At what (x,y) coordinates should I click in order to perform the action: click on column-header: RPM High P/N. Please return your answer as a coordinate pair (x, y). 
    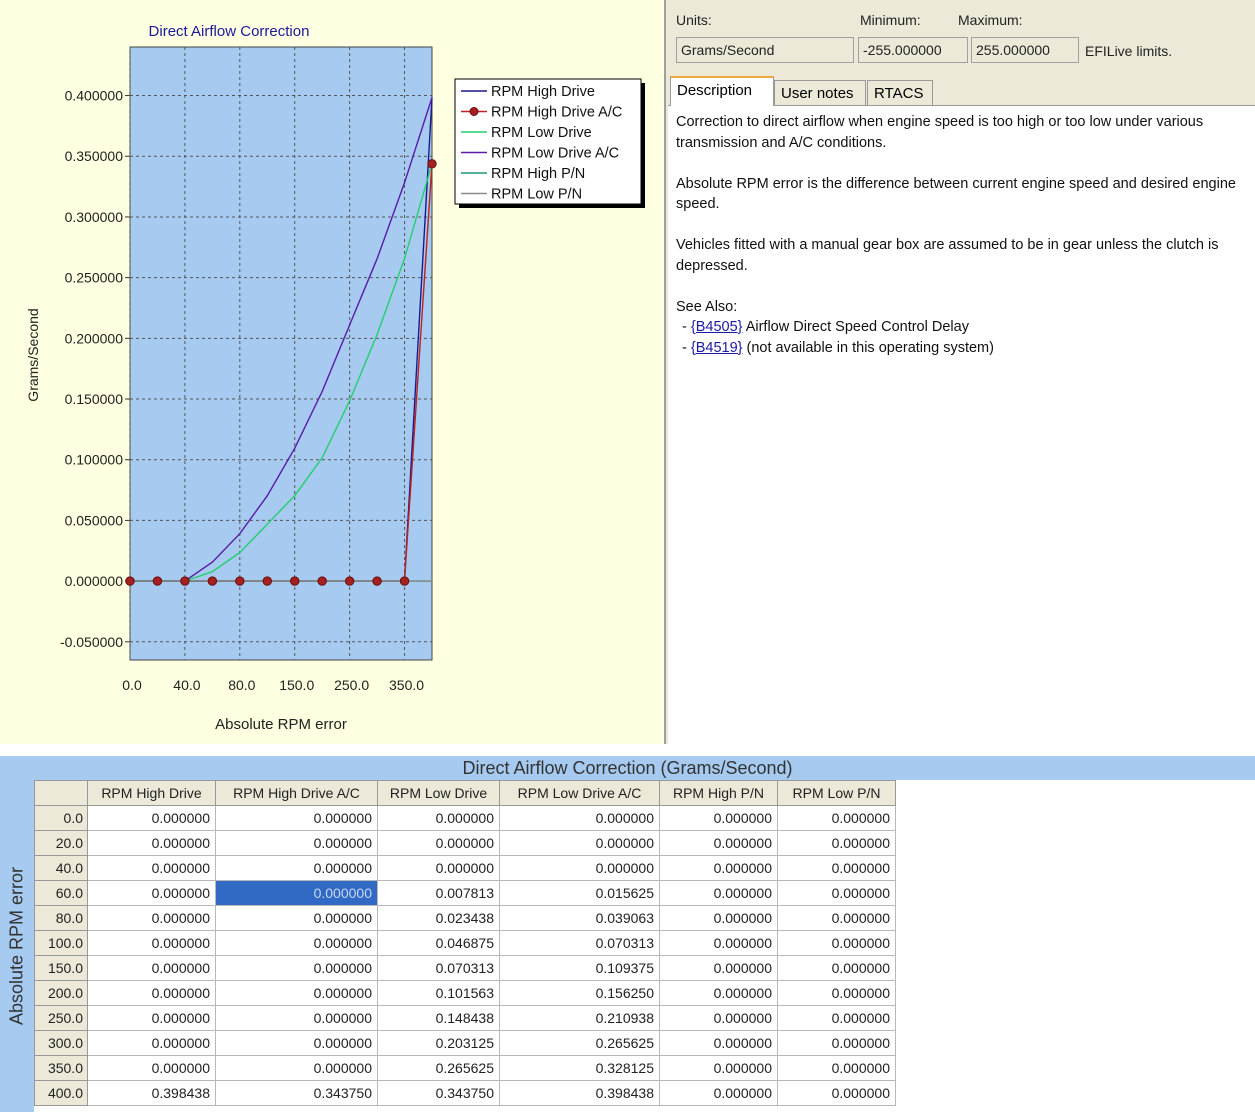
    Looking at the image, I should click on (718, 793).